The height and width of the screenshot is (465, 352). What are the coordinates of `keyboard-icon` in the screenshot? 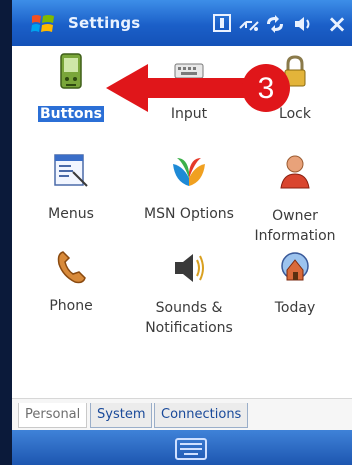 It's located at (191, 449).